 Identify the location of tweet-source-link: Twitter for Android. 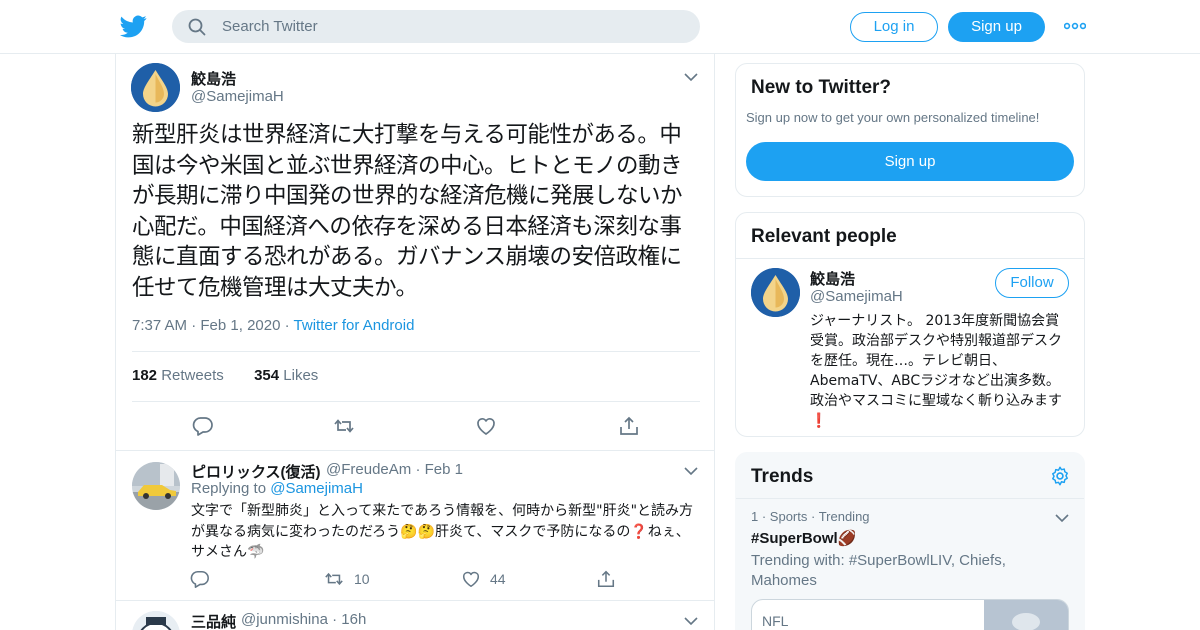
(354, 325).